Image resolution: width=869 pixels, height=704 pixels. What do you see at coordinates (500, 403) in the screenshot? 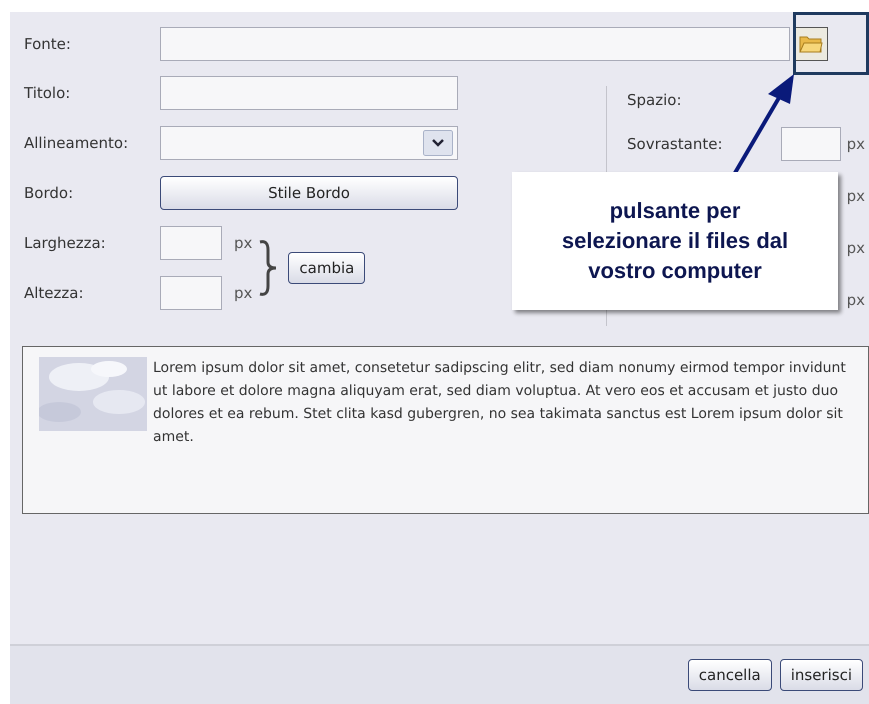
I see `preview-text: Lorem ipsum dolor sit amet, consetetur sadipscing elitr, sed diam nonumy eirmod tempor invidunt ut labore et dolore magna aliquyam erat, sed diam voluptua. At vero eos et accusam et justo duo dolores et ea rebum. Stet clita kasd gubergren, no sea takimata sanctus est Lorem ipsum dolor sit amet.` at bounding box center [500, 403].